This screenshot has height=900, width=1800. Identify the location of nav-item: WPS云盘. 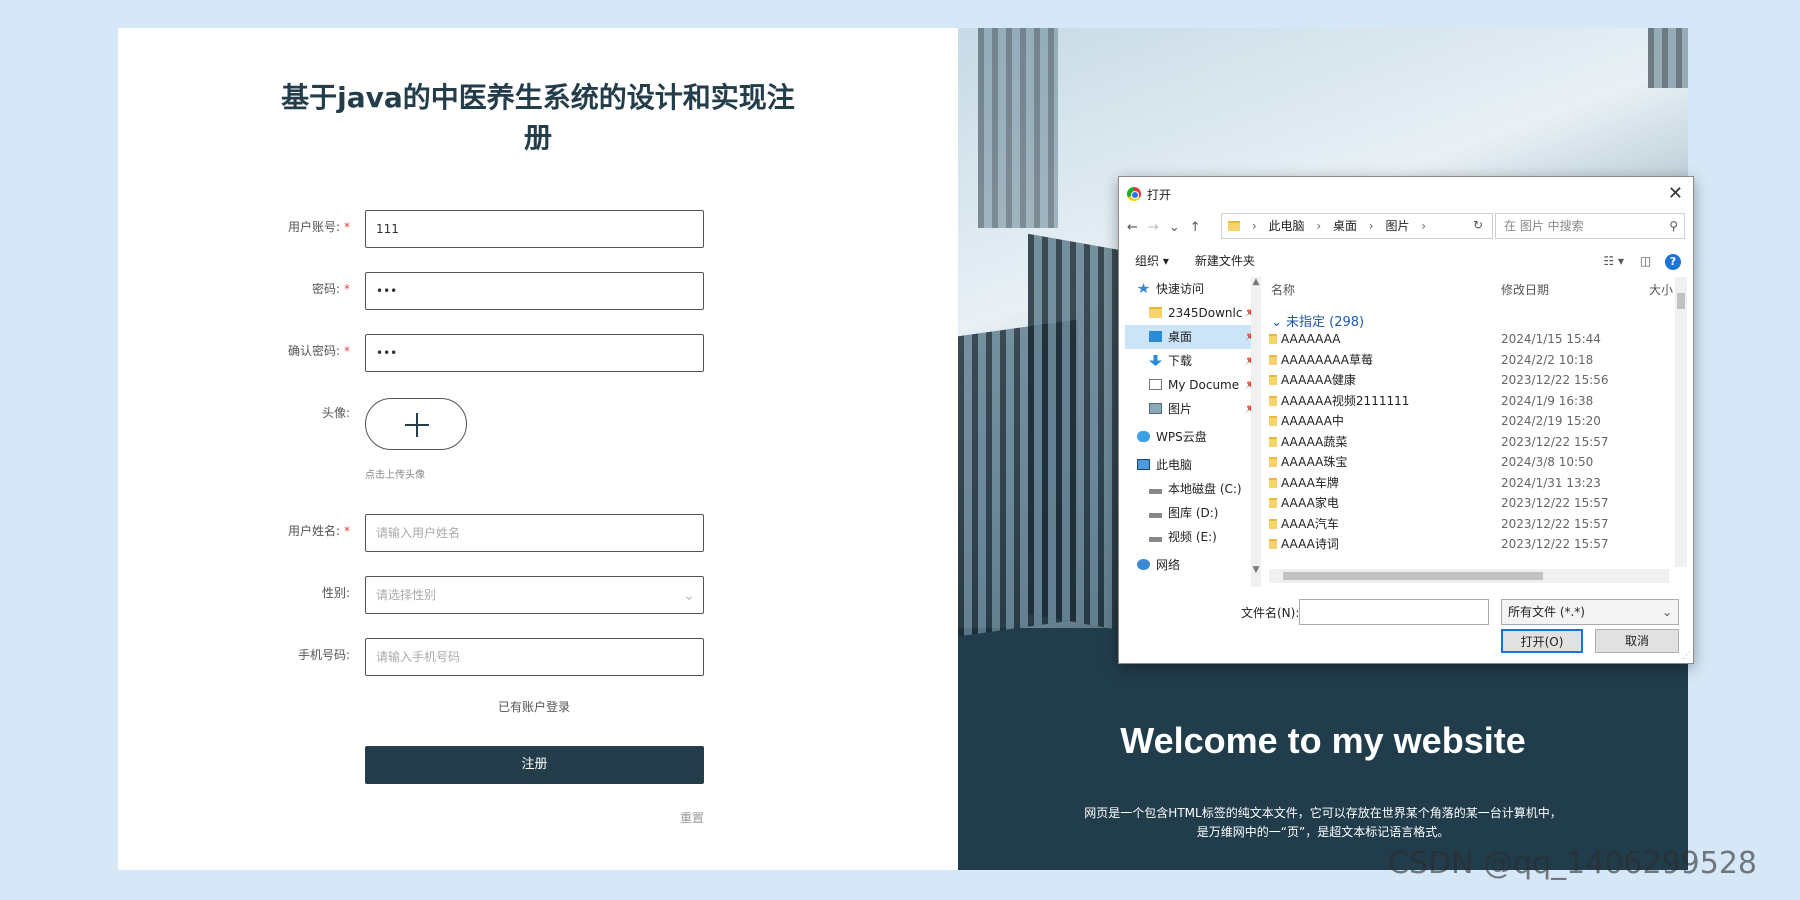
(1192, 437).